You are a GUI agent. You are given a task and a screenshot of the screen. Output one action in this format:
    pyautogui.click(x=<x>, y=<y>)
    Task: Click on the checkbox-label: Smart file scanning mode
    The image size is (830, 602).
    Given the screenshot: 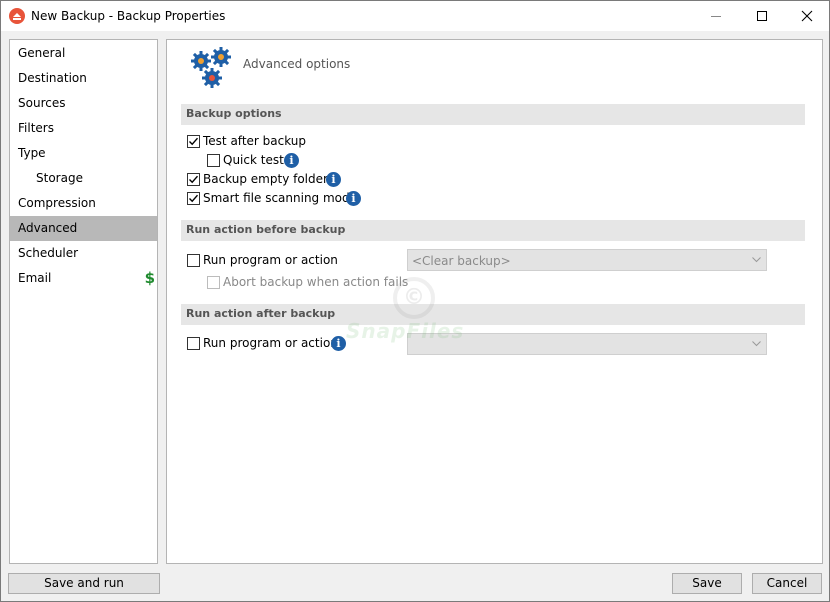 What is the action you would take?
    pyautogui.click(x=280, y=198)
    